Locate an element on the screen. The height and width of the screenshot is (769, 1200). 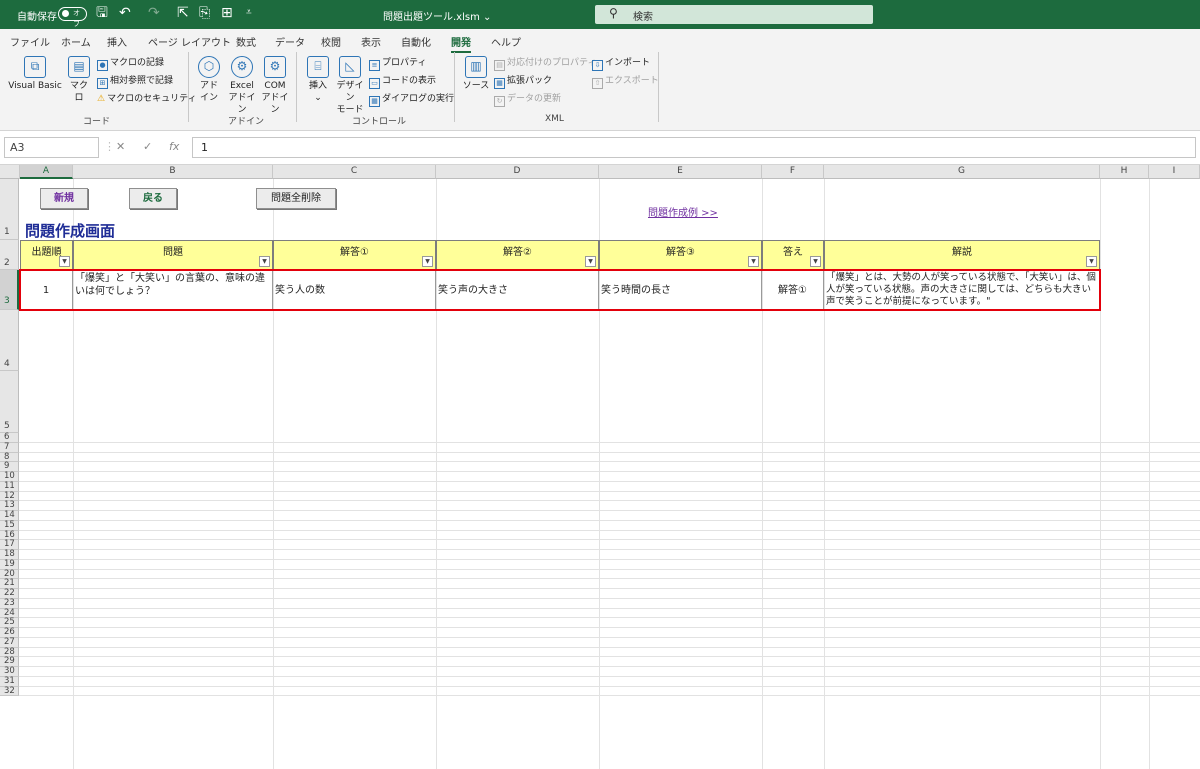
new-button: 新規 is located at coordinates (64, 198).